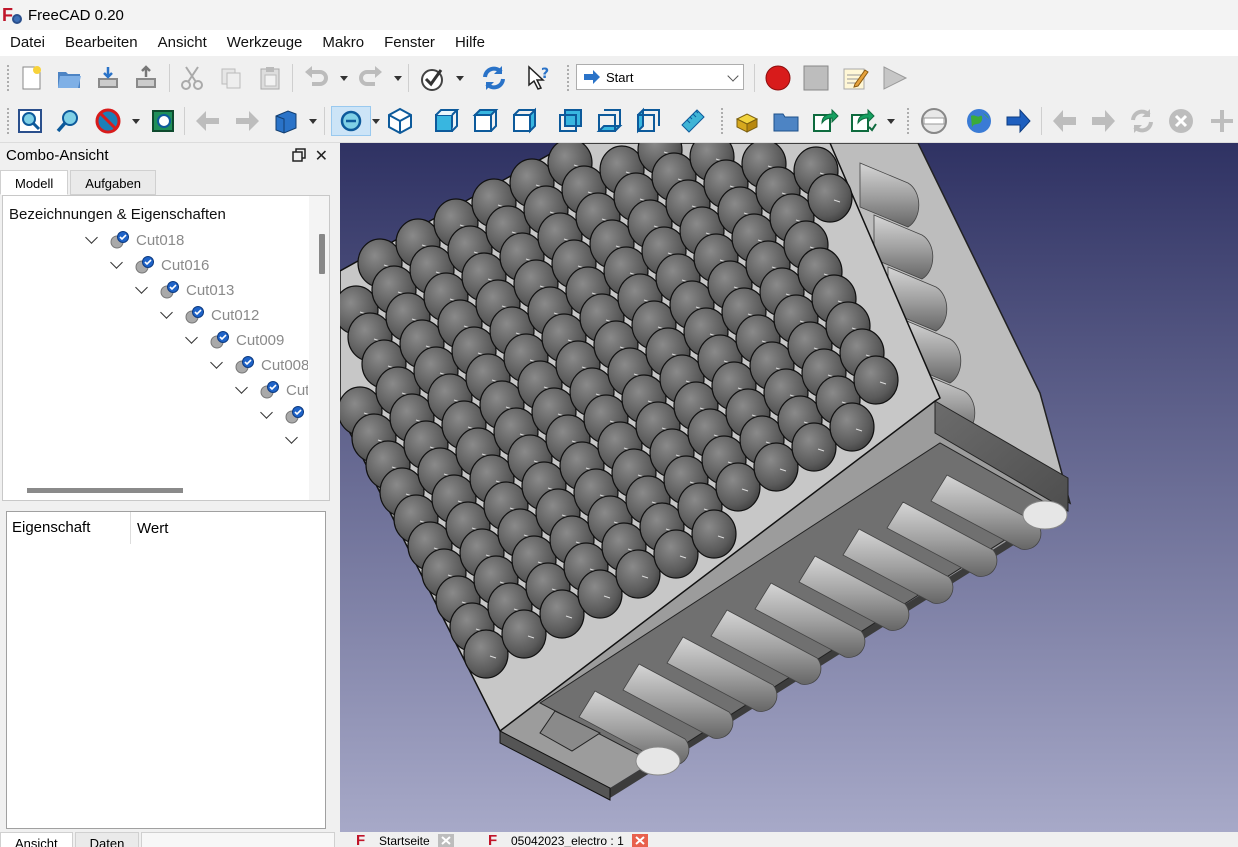 This screenshot has height=847, width=1238. I want to click on part-icon, so click(747, 121).